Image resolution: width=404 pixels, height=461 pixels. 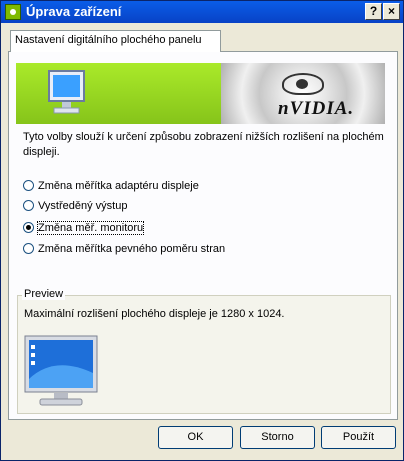 What do you see at coordinates (13, 12) in the screenshot?
I see `nvidia-app-icon` at bounding box center [13, 12].